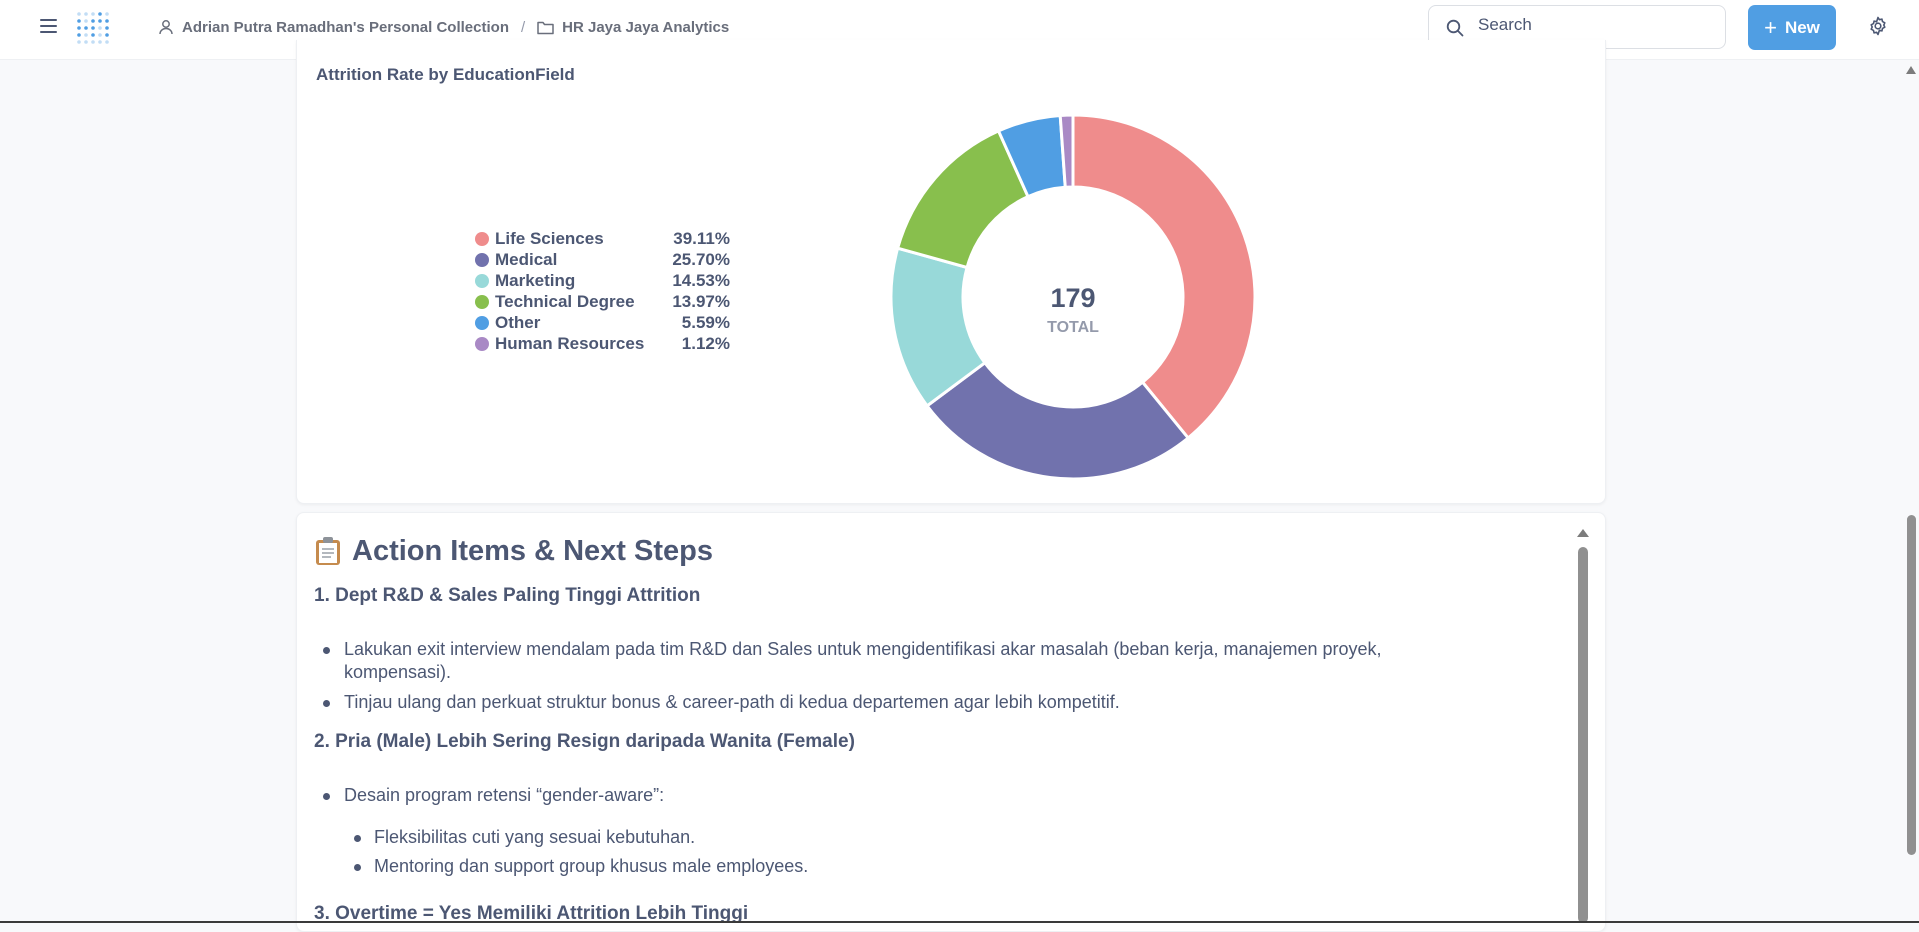  What do you see at coordinates (701, 238) in the screenshot?
I see `legend-value: 39.11%` at bounding box center [701, 238].